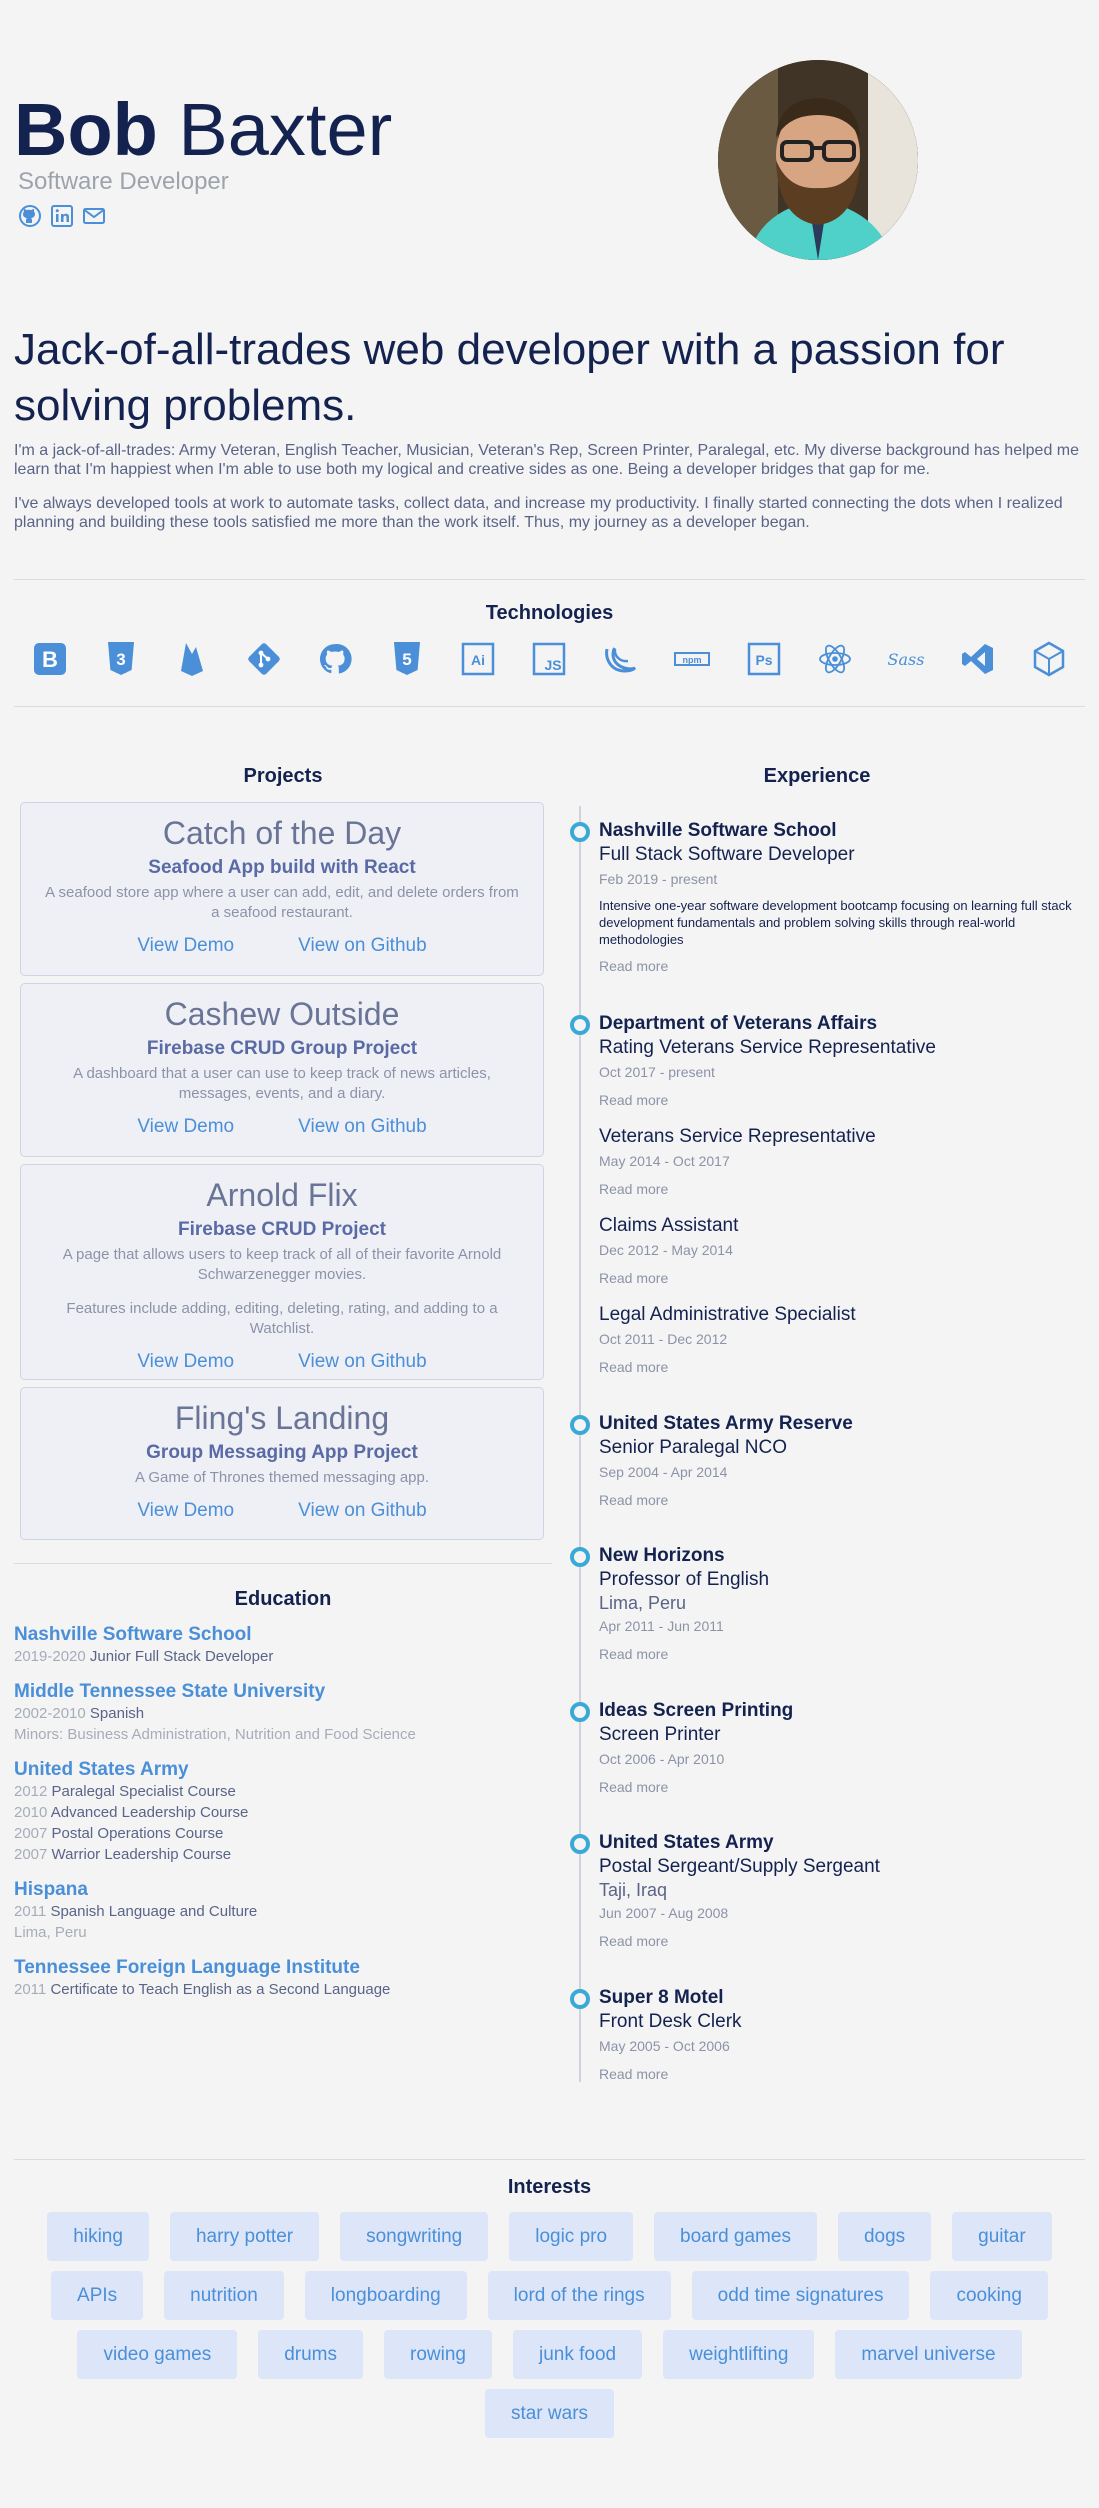  I want to click on email-icon, so click(94, 216).